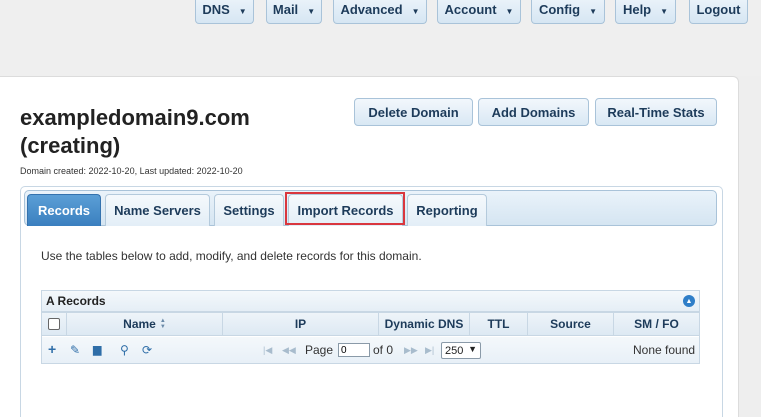 This screenshot has width=761, height=417. I want to click on column-name: Name ▲▼, so click(145, 324).